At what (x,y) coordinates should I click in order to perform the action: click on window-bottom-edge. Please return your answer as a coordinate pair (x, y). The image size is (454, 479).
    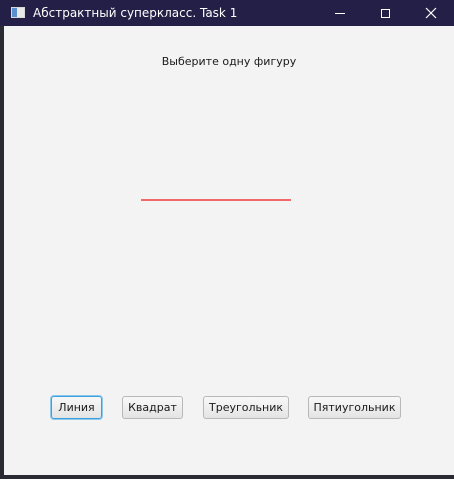
    Looking at the image, I should click on (227, 477).